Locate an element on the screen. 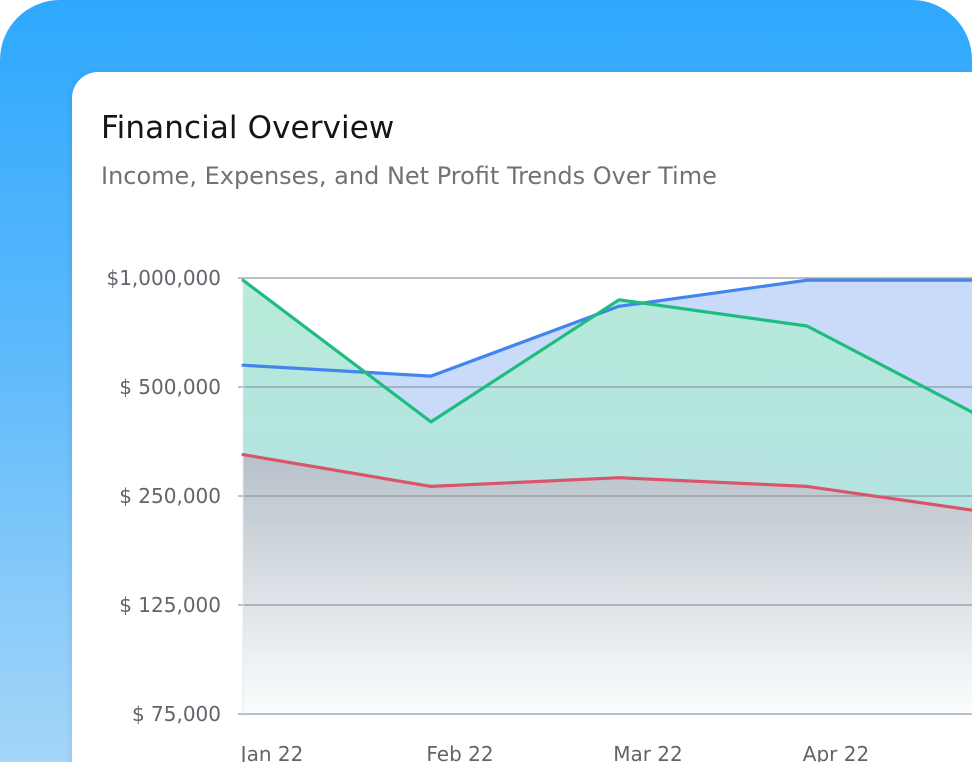 This screenshot has height=762, width=972. y-tick-label: $ 125,000 is located at coordinates (170, 605).